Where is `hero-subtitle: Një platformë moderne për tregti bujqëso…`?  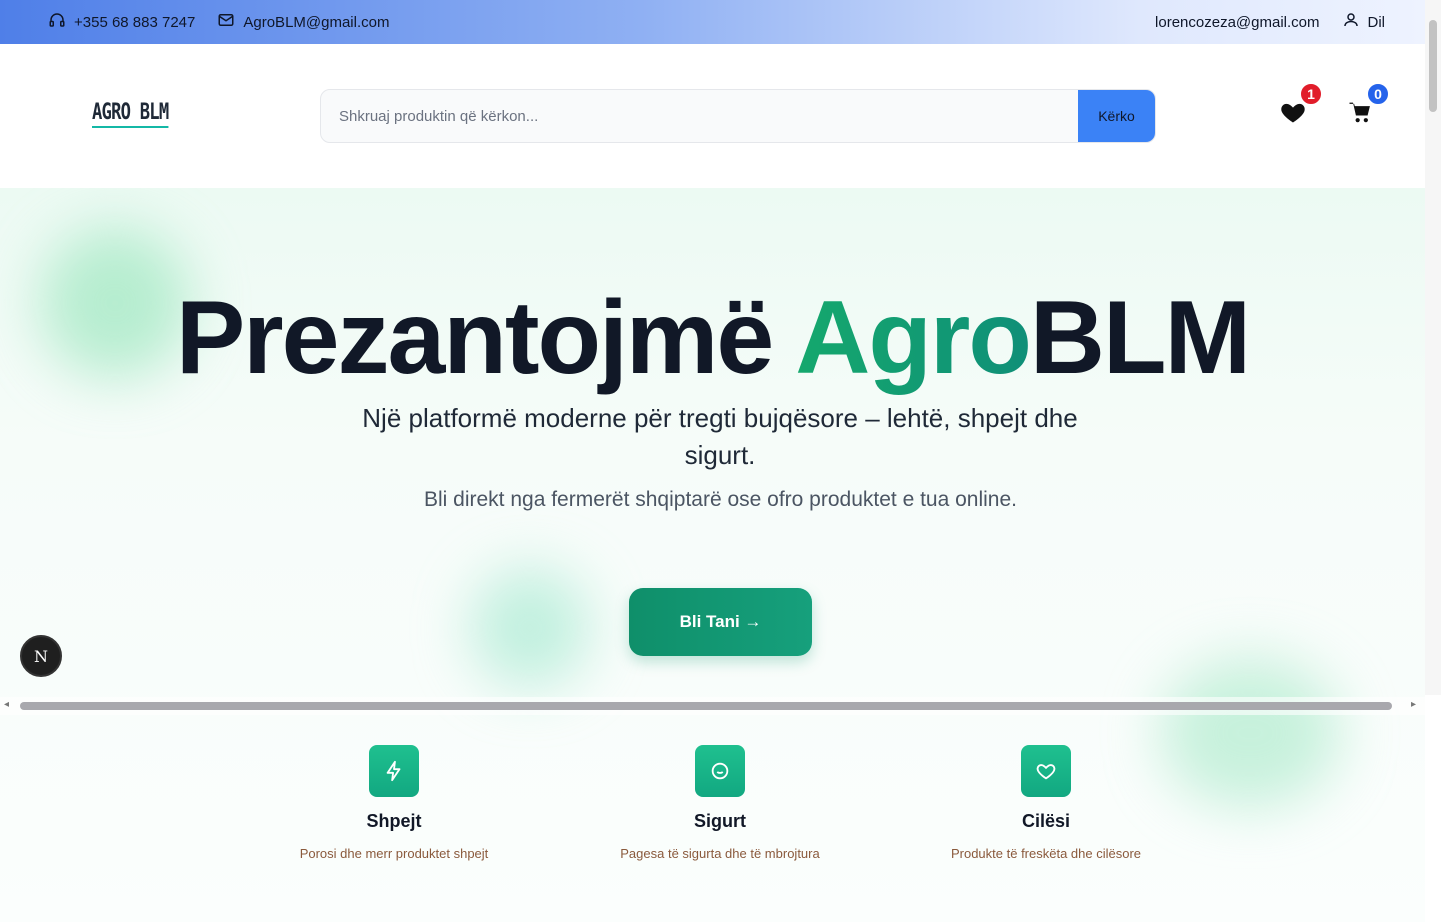 hero-subtitle: Një platformë moderne për tregti bujqëso… is located at coordinates (720, 436).